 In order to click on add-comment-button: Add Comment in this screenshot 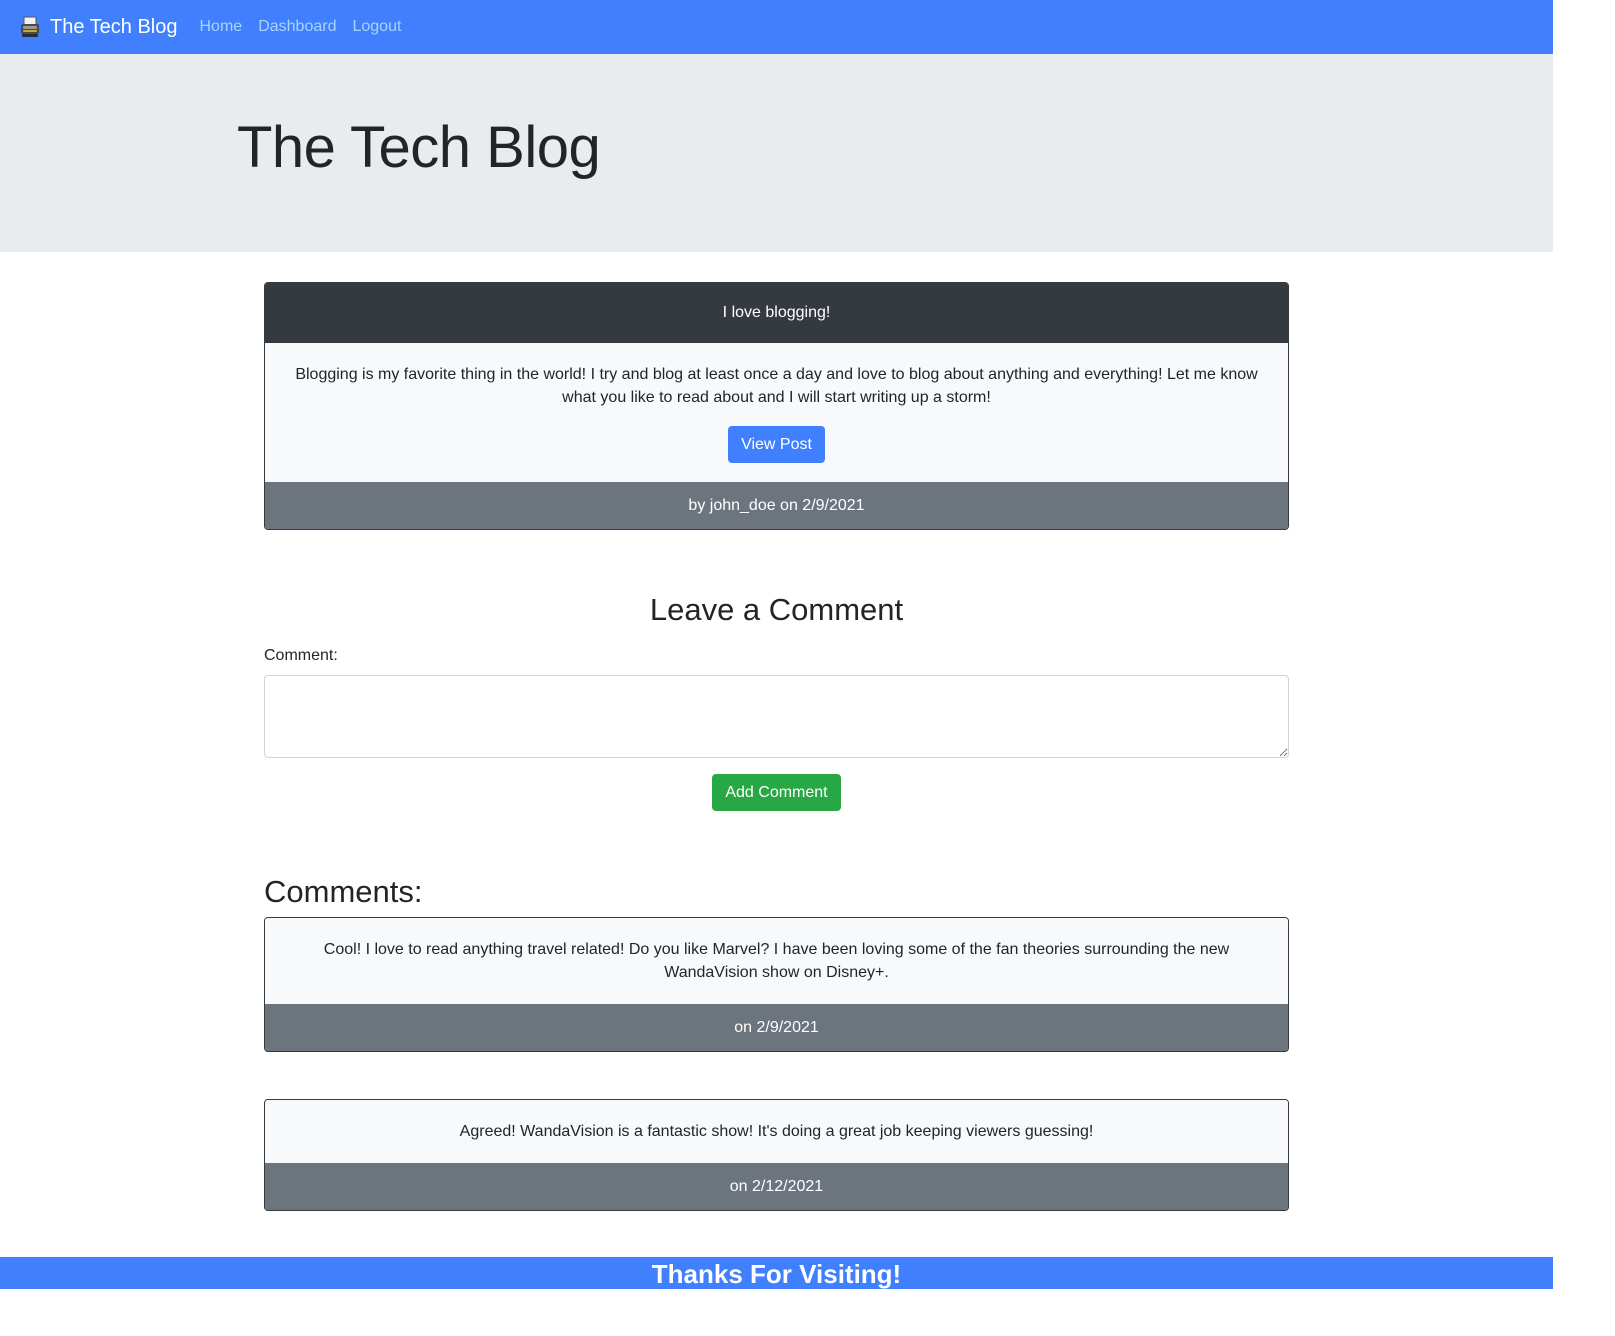, I will do `click(776, 792)`.